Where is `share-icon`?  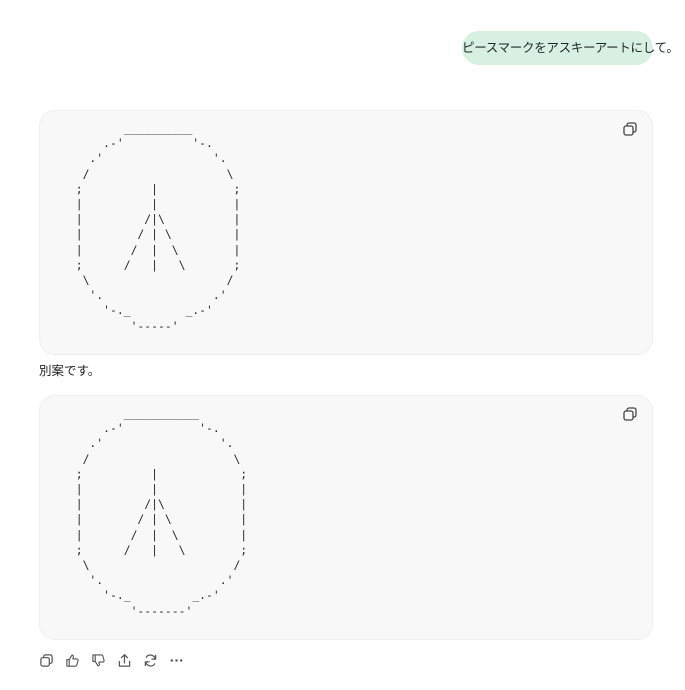 share-icon is located at coordinates (124, 660).